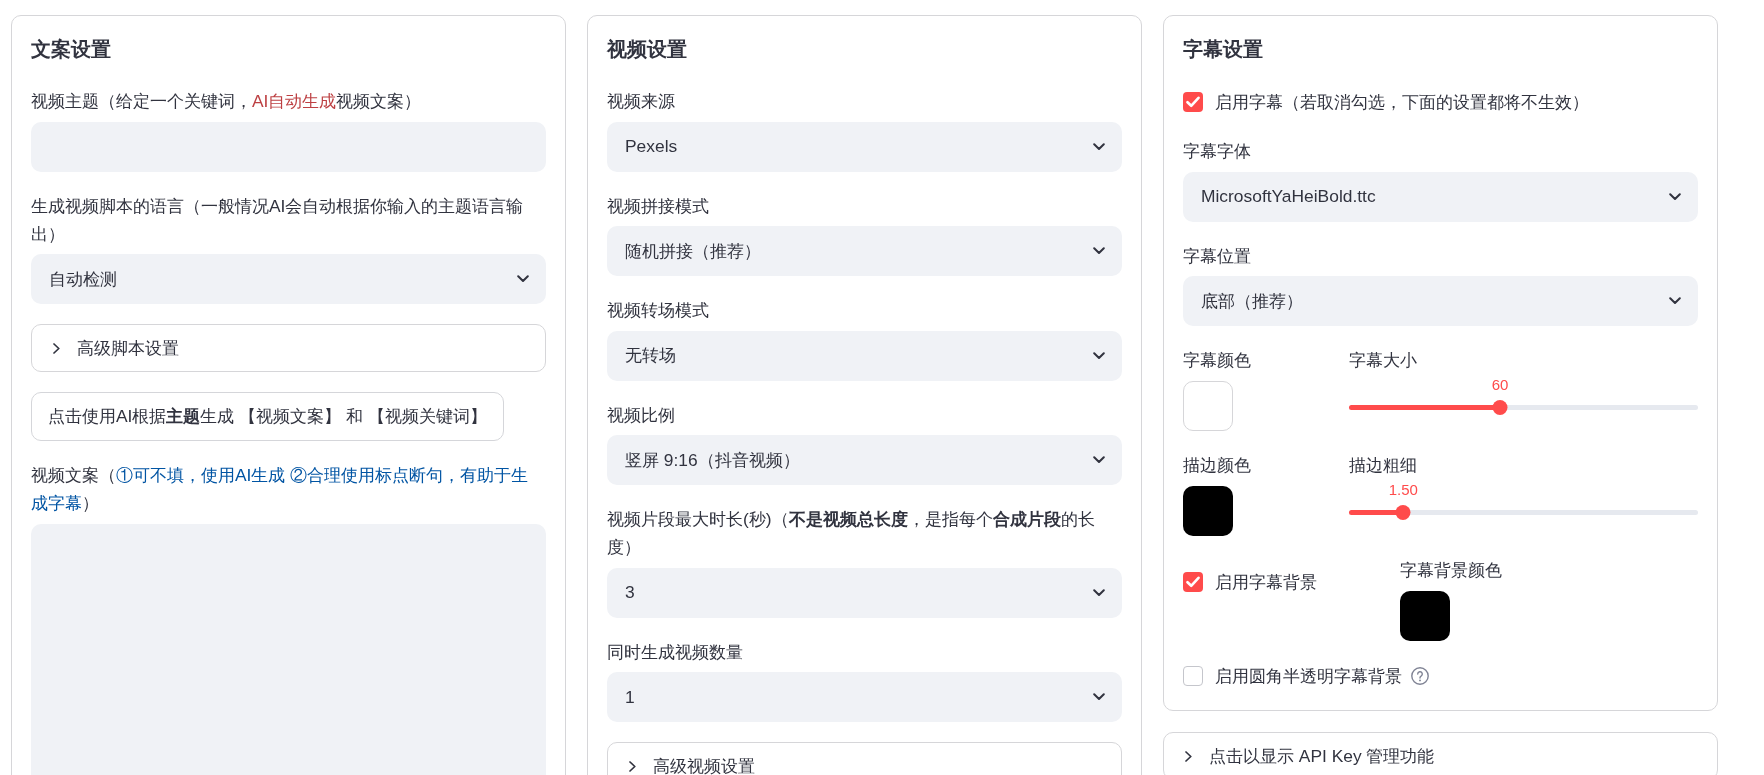  I want to click on field-label: 字幕大小, so click(1383, 360).